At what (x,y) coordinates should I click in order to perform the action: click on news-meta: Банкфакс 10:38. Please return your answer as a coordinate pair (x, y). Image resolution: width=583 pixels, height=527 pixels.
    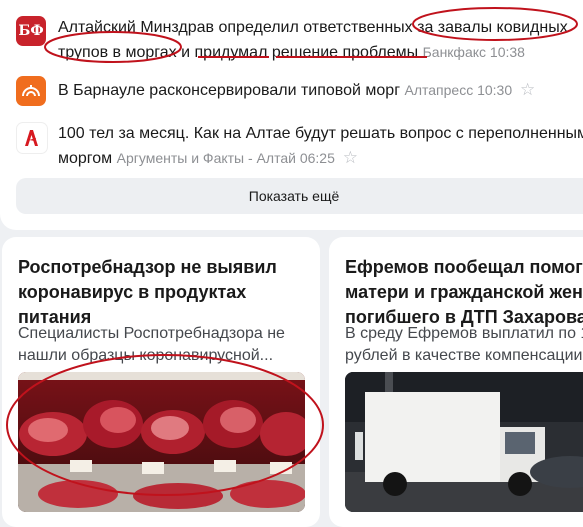
    Looking at the image, I should click on (473, 52).